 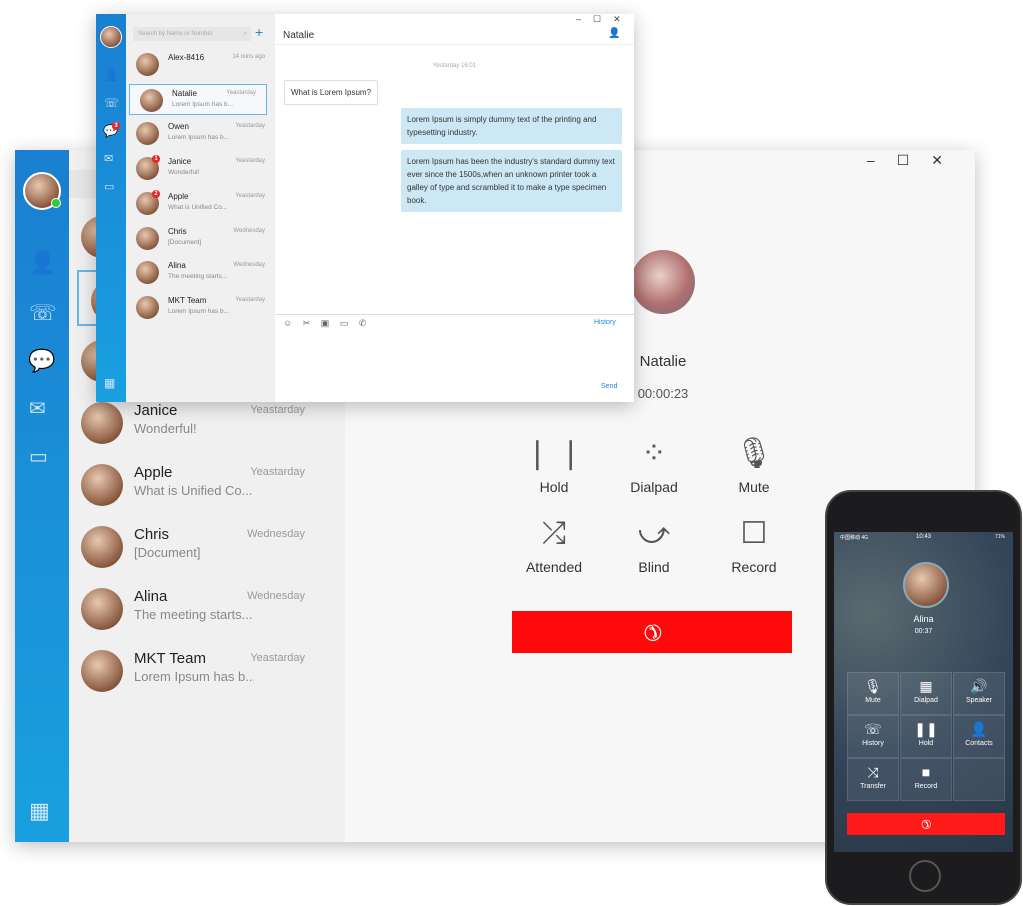 I want to click on record-button: ☐ Record, so click(x=754, y=545).